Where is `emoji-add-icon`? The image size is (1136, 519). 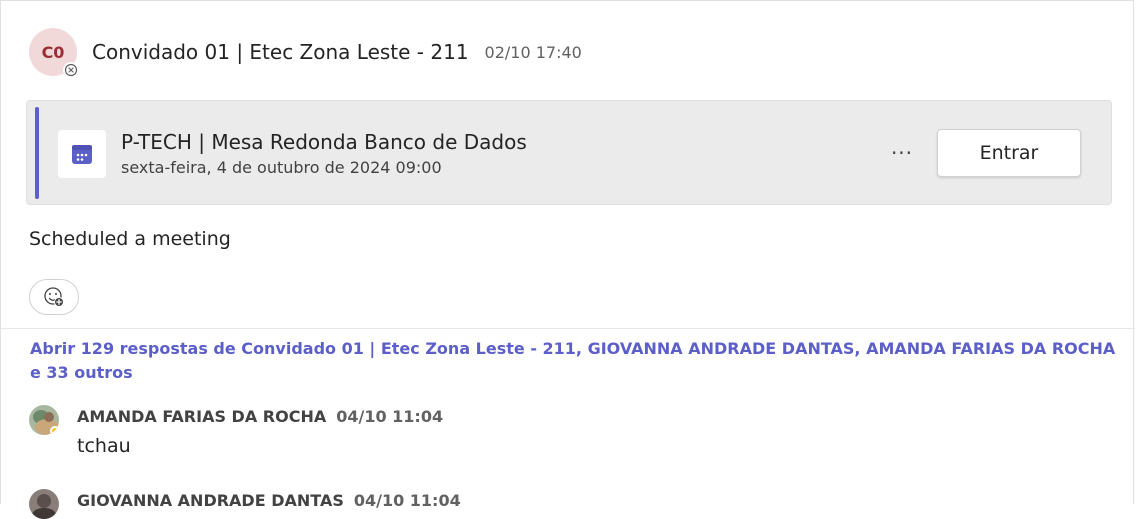
emoji-add-icon is located at coordinates (54, 297).